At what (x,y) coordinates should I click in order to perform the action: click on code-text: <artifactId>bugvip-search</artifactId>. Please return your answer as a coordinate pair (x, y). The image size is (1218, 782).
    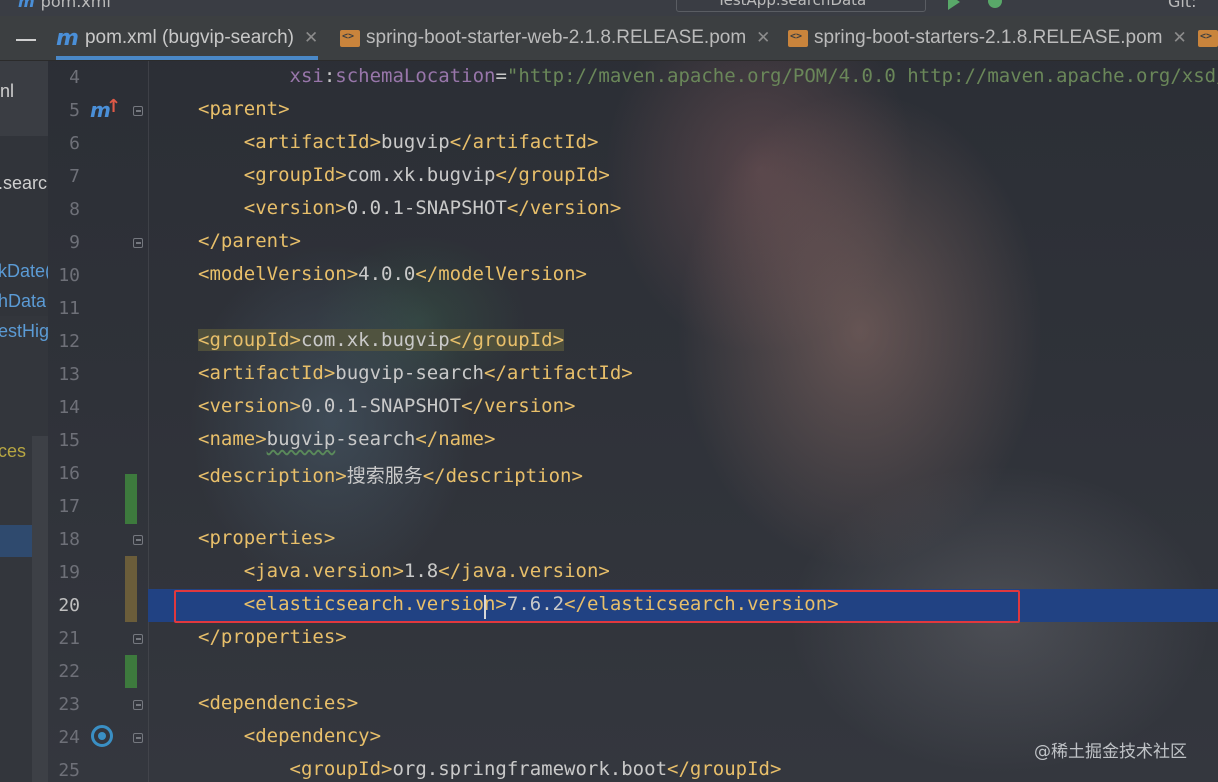
    Looking at the image, I should click on (415, 373).